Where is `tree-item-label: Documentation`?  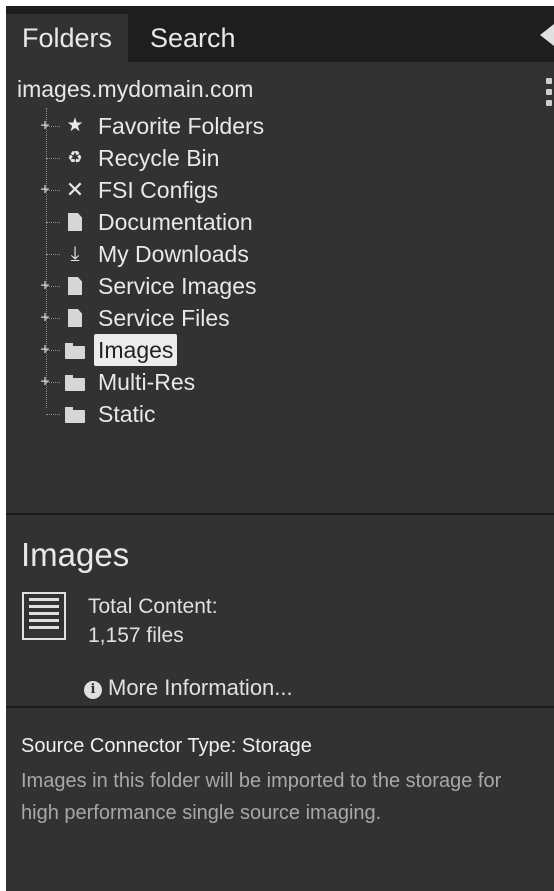
tree-item-label: Documentation is located at coordinates (175, 222).